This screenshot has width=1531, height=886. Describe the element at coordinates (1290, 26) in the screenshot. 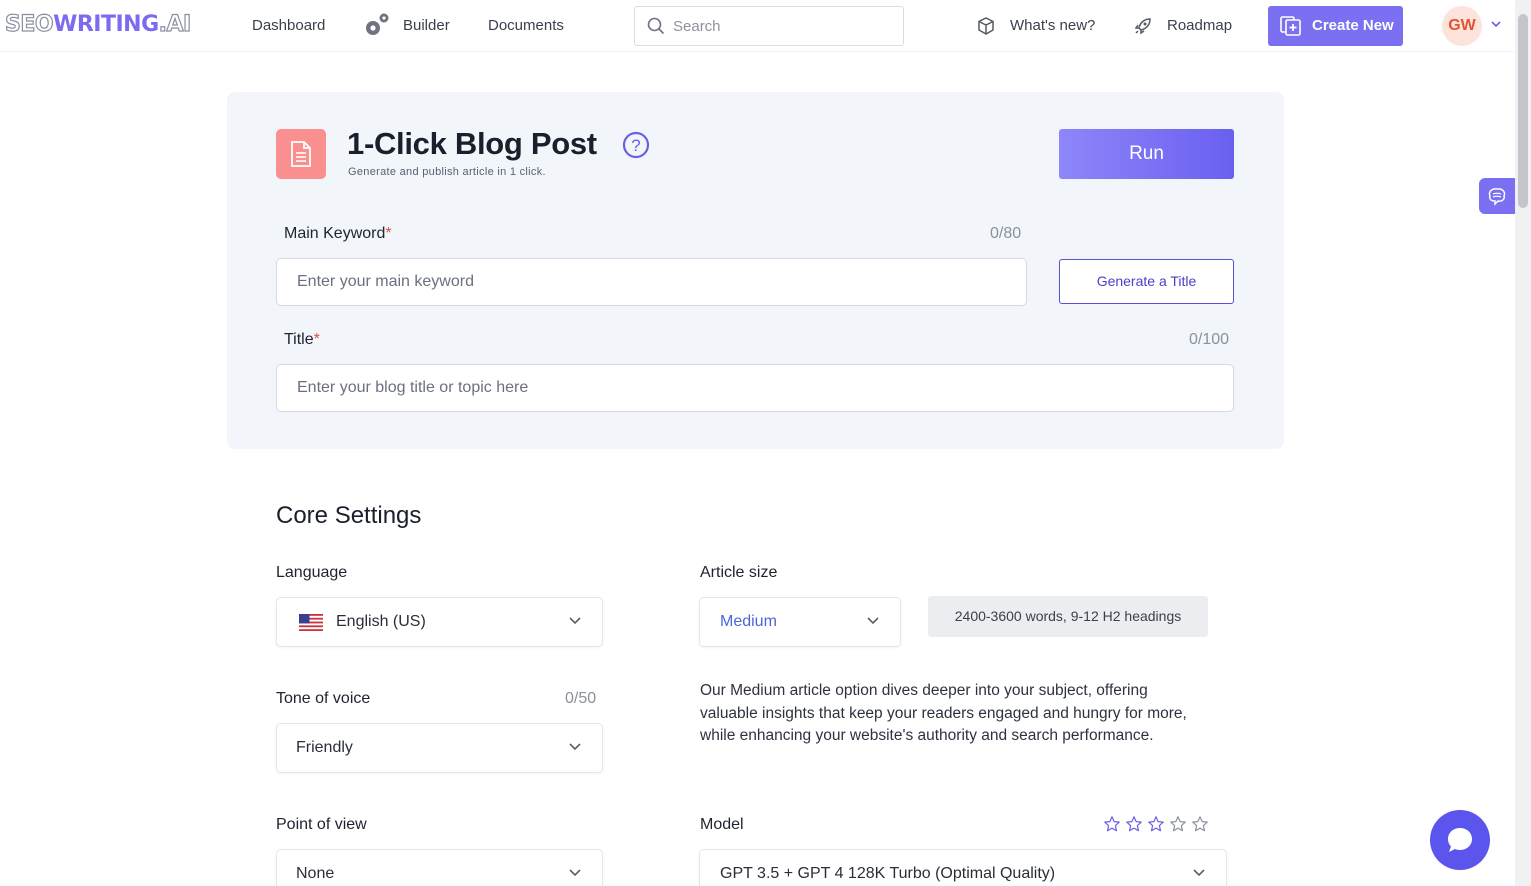

I see `add-document-icon` at that location.